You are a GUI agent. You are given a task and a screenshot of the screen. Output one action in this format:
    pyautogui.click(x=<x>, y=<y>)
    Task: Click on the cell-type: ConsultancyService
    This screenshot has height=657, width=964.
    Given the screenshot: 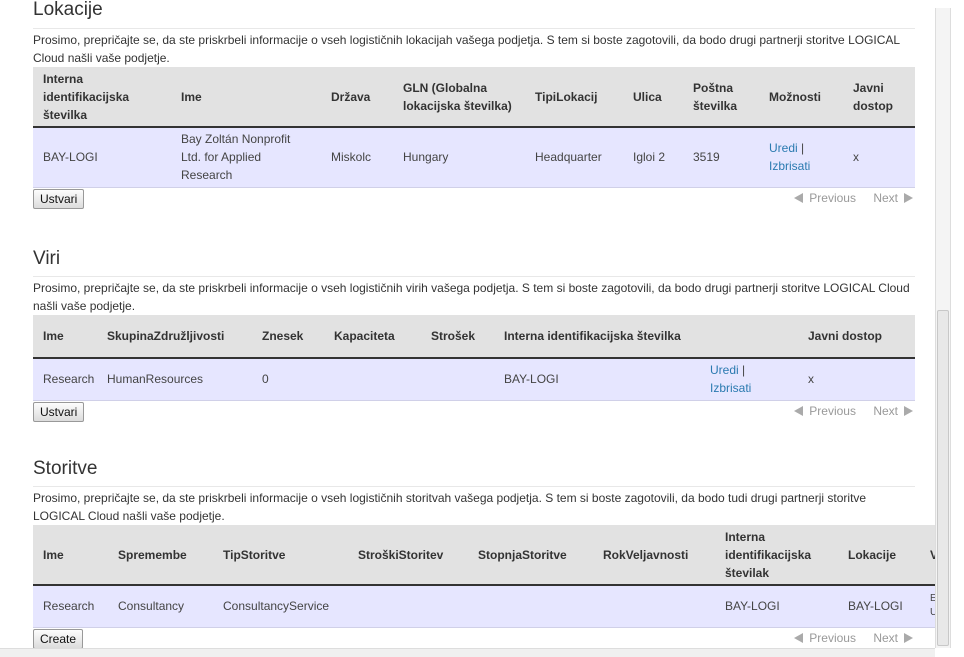 What is the action you would take?
    pyautogui.click(x=280, y=606)
    